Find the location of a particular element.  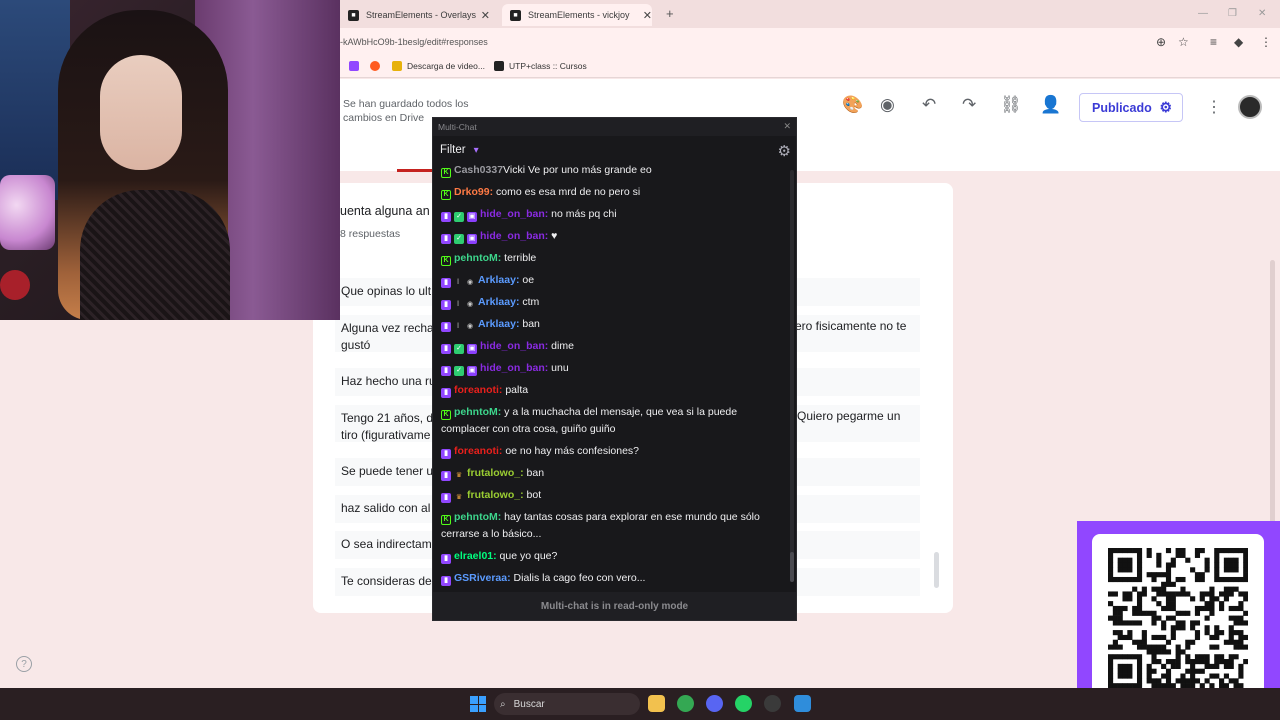

response-text: Te consideras de is located at coordinates (386, 581).